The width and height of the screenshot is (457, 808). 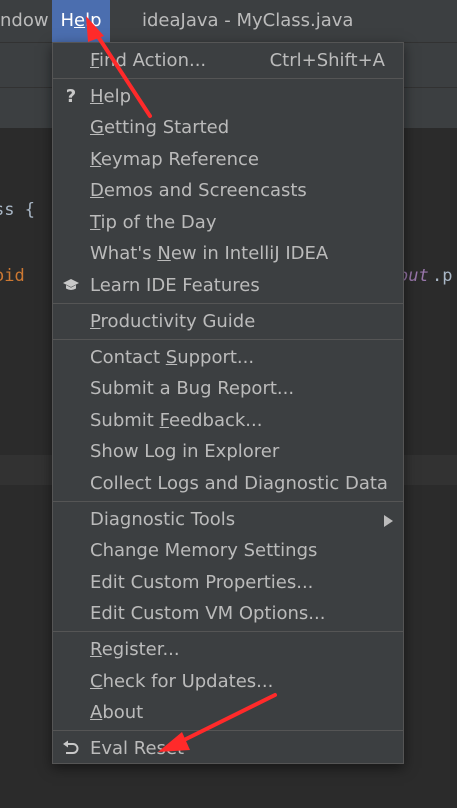 What do you see at coordinates (123, 712) in the screenshot?
I see `menu-item-label-rest: bout` at bounding box center [123, 712].